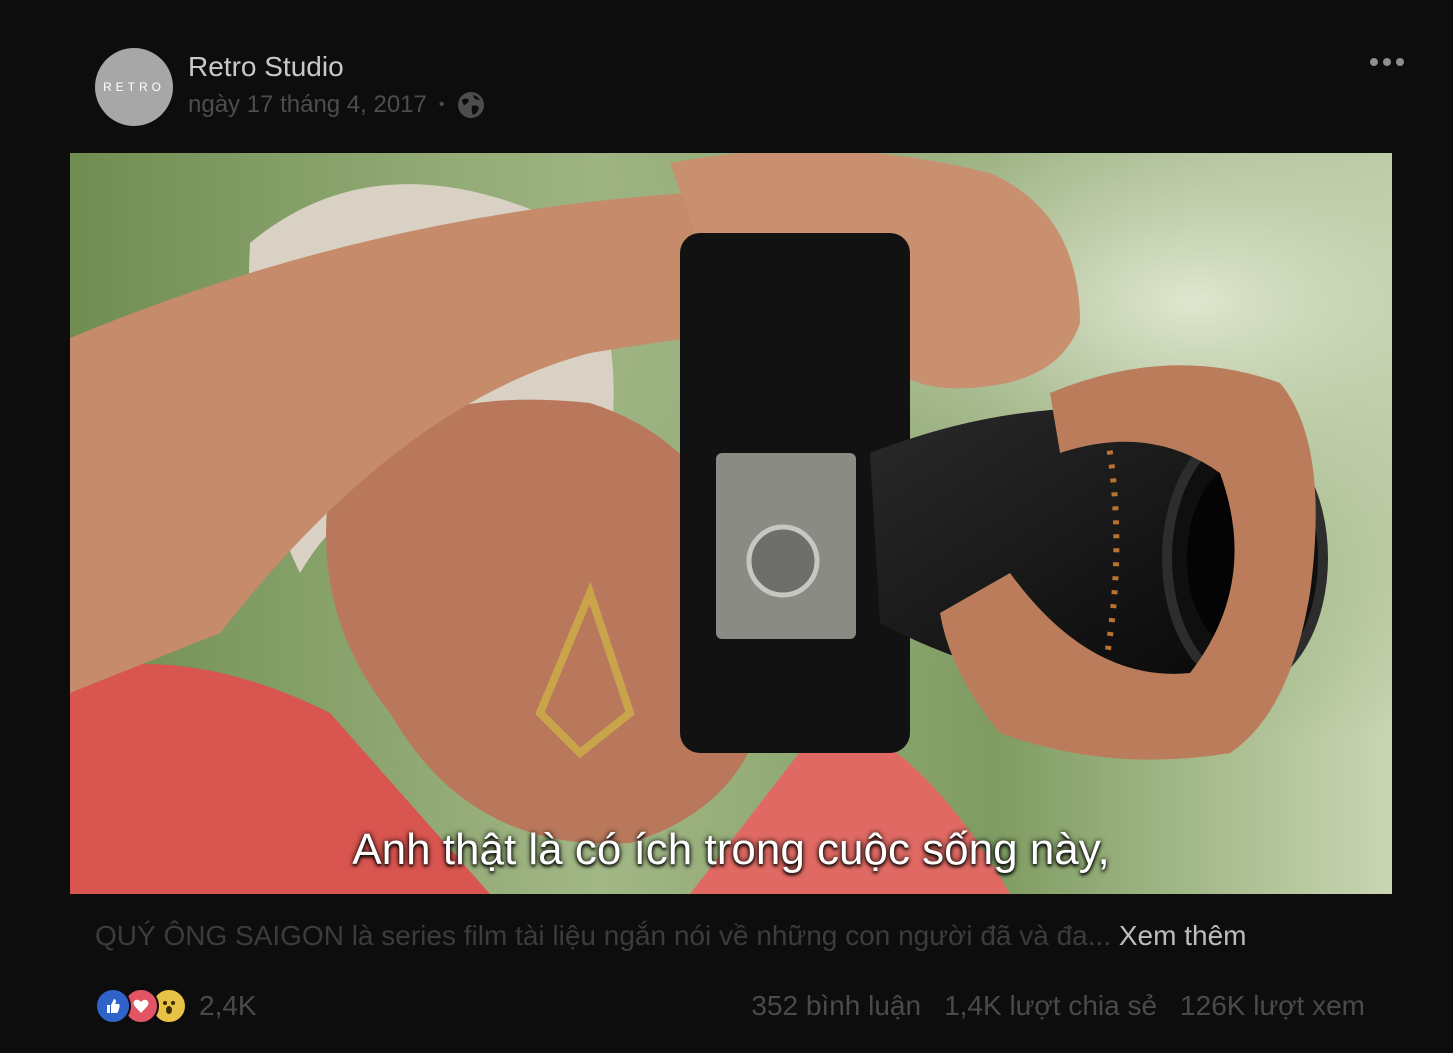 This screenshot has height=1053, width=1453. Describe the element at coordinates (731, 849) in the screenshot. I see `video-subtitle: Anh thật là có ích trong cuộc sống này,` at that location.